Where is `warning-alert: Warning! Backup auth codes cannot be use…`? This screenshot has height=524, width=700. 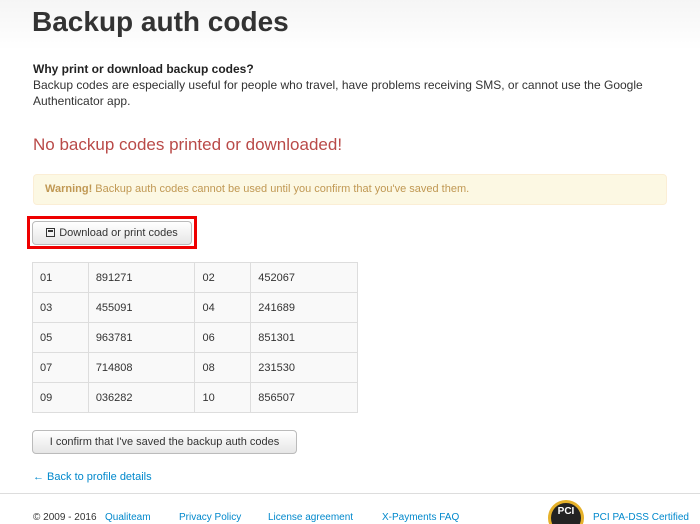
warning-alert: Warning! Backup auth codes cannot be use… is located at coordinates (350, 189).